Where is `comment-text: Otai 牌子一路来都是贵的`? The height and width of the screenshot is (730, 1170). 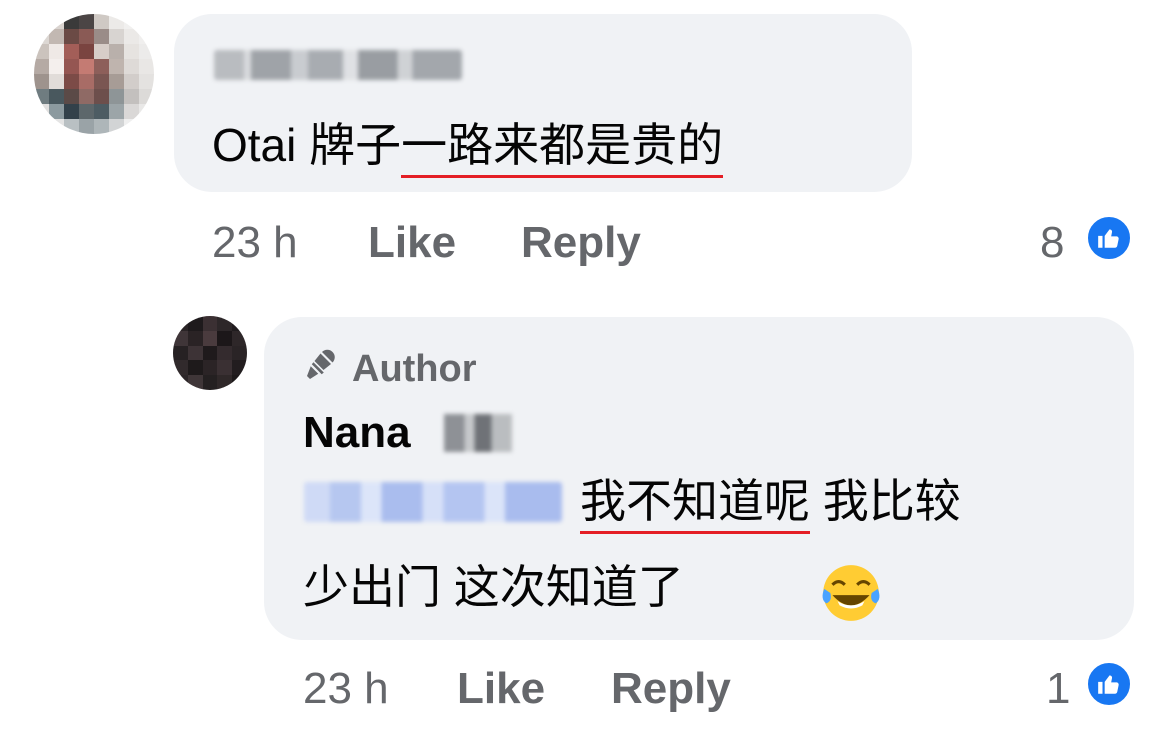 comment-text: Otai 牌子一路来都是贵的 is located at coordinates (468, 148).